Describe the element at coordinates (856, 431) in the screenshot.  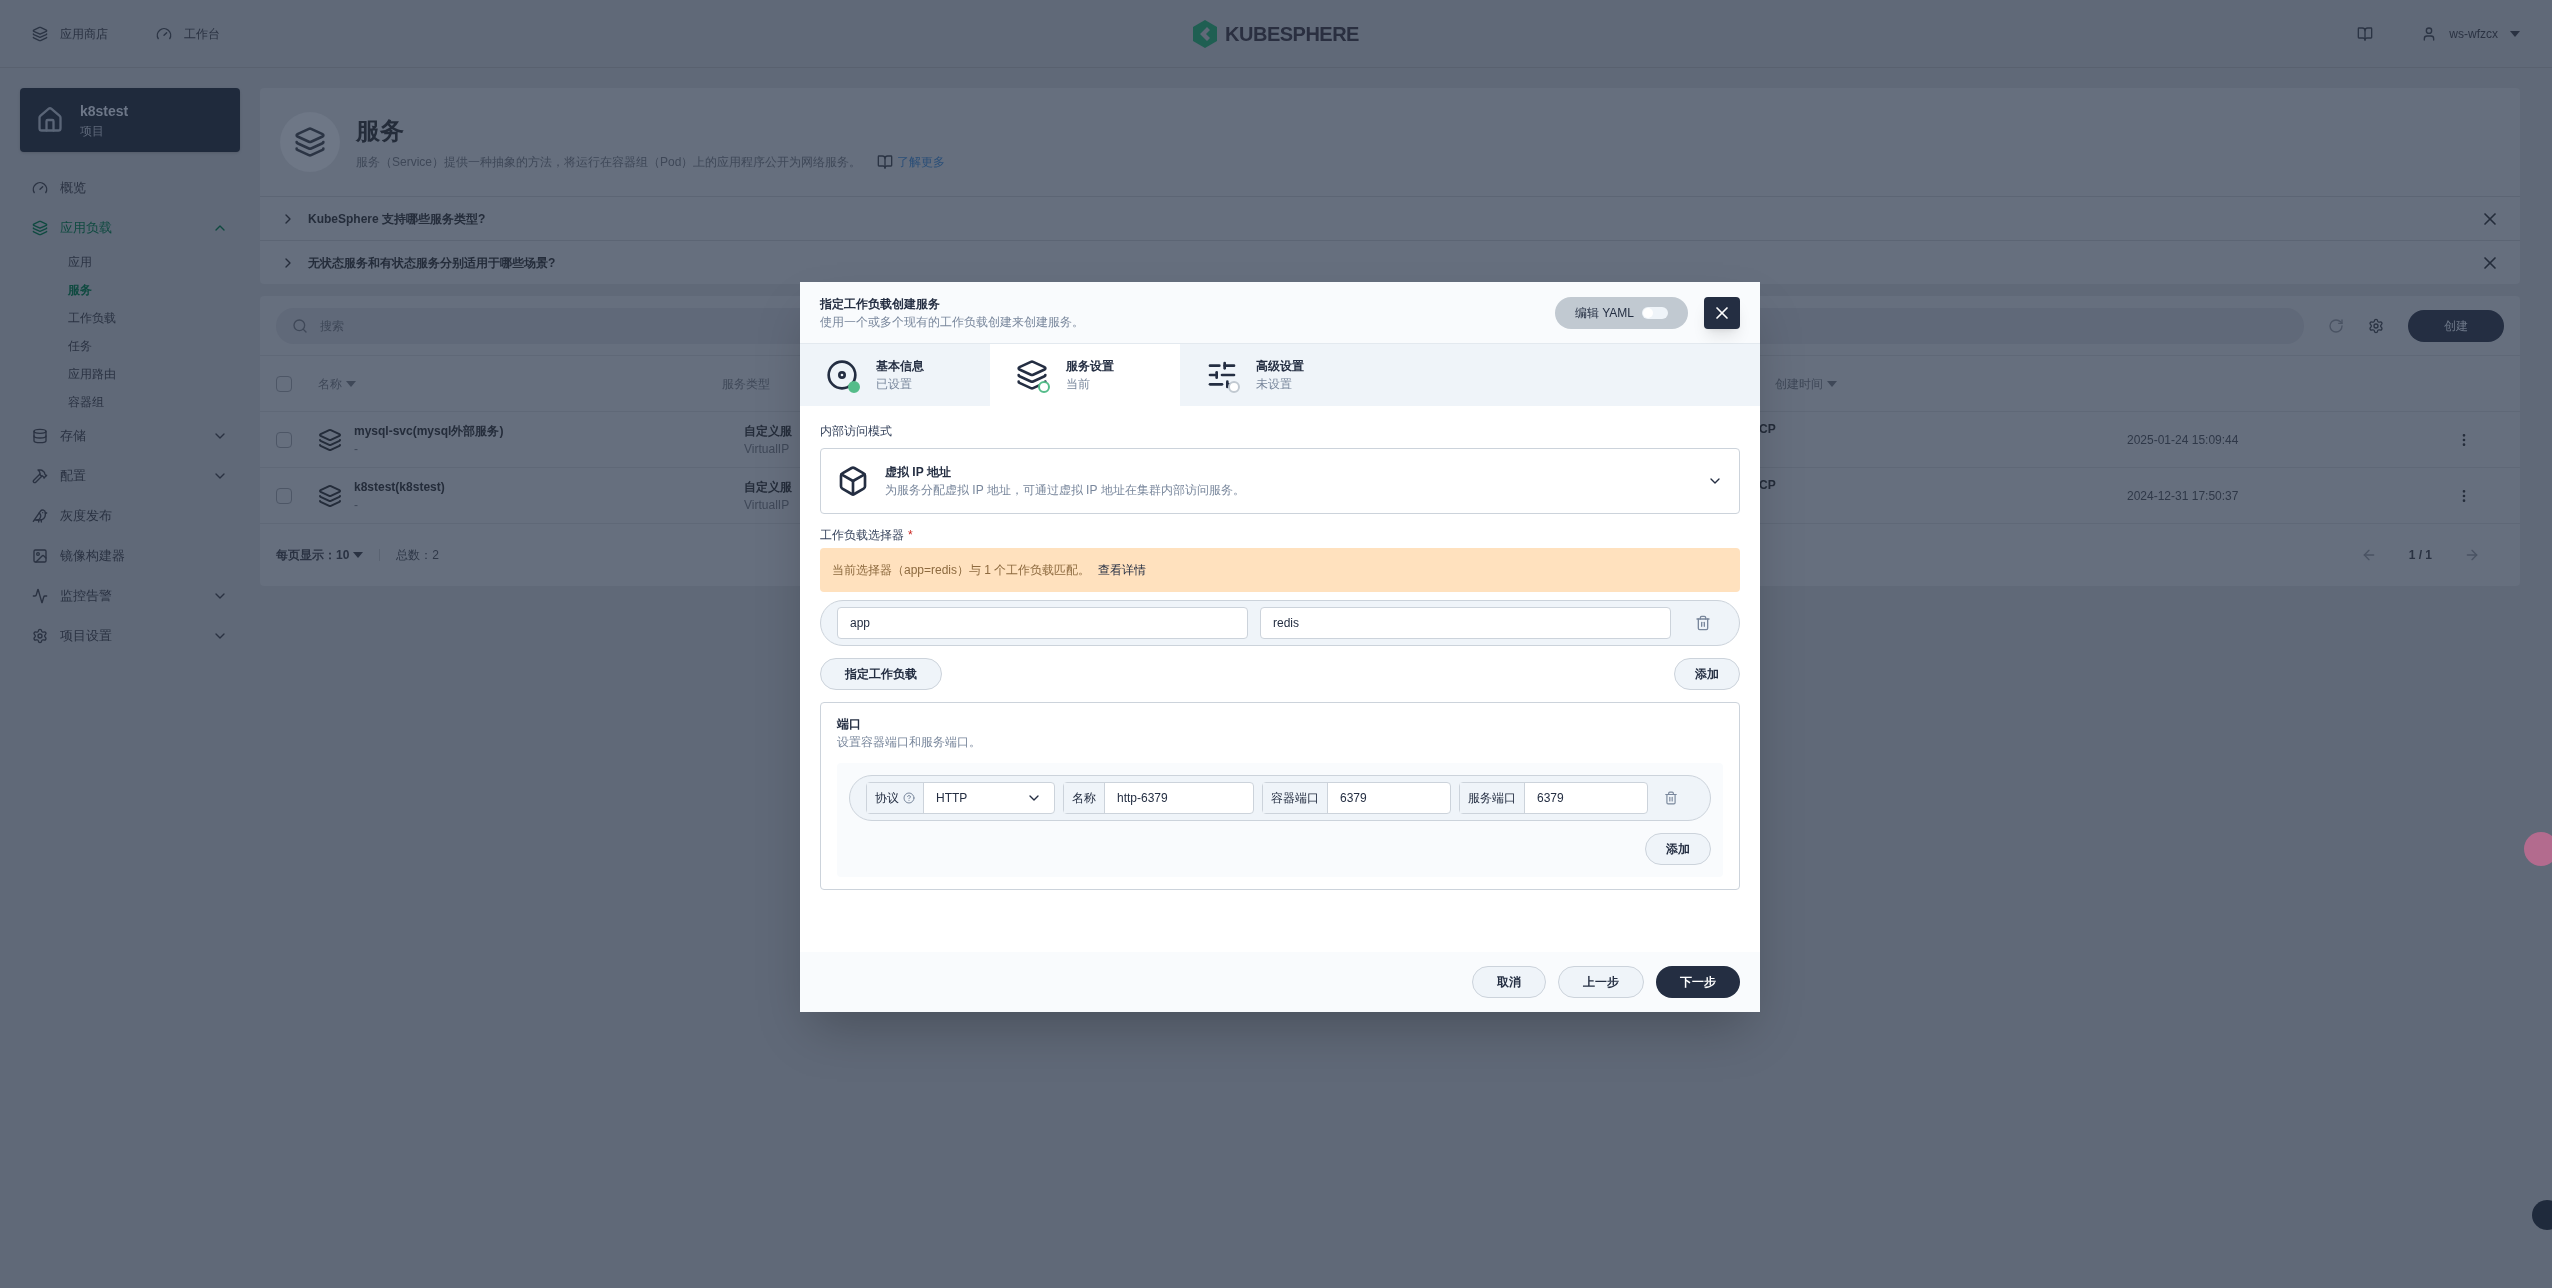
I see `field-label: 内部访问模式` at that location.